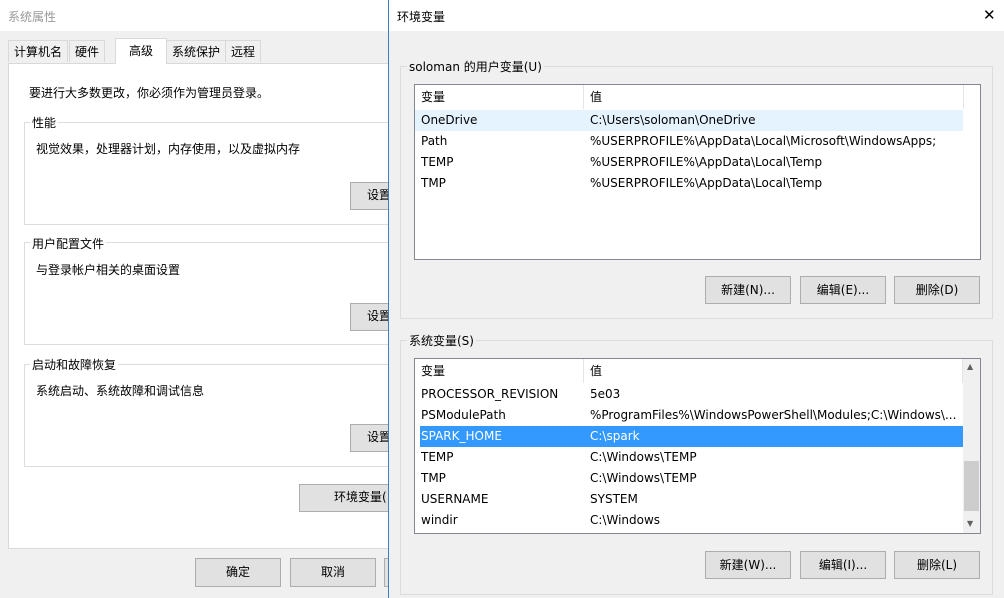 The height and width of the screenshot is (598, 1004). Describe the element at coordinates (421, 17) in the screenshot. I see `dialog-title: 环境变量` at that location.